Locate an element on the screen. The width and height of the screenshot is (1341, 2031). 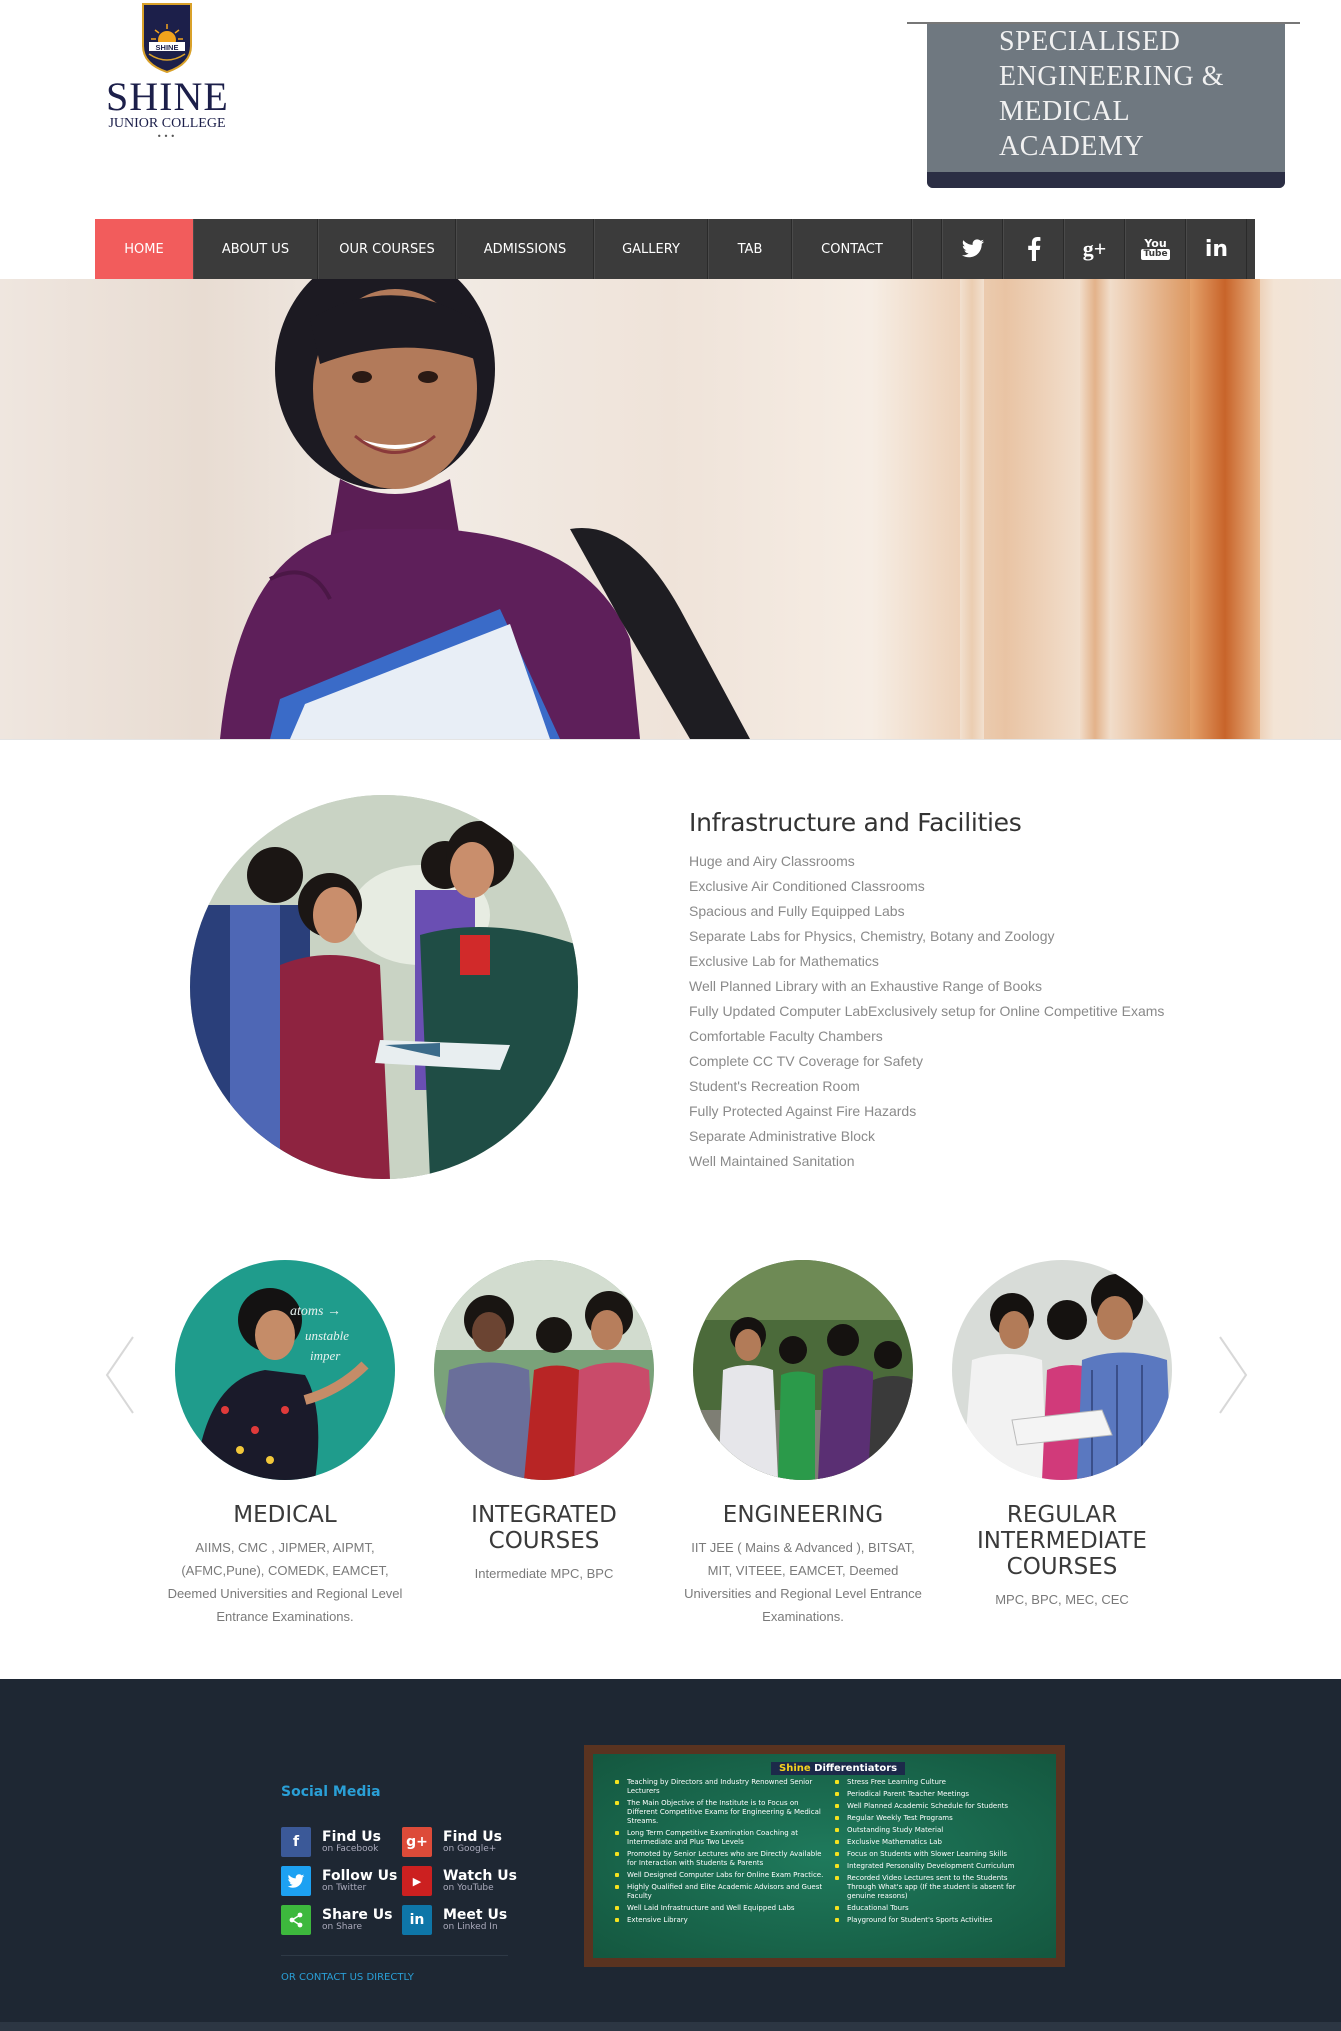
logo-title: SHINE is located at coordinates (167, 96).